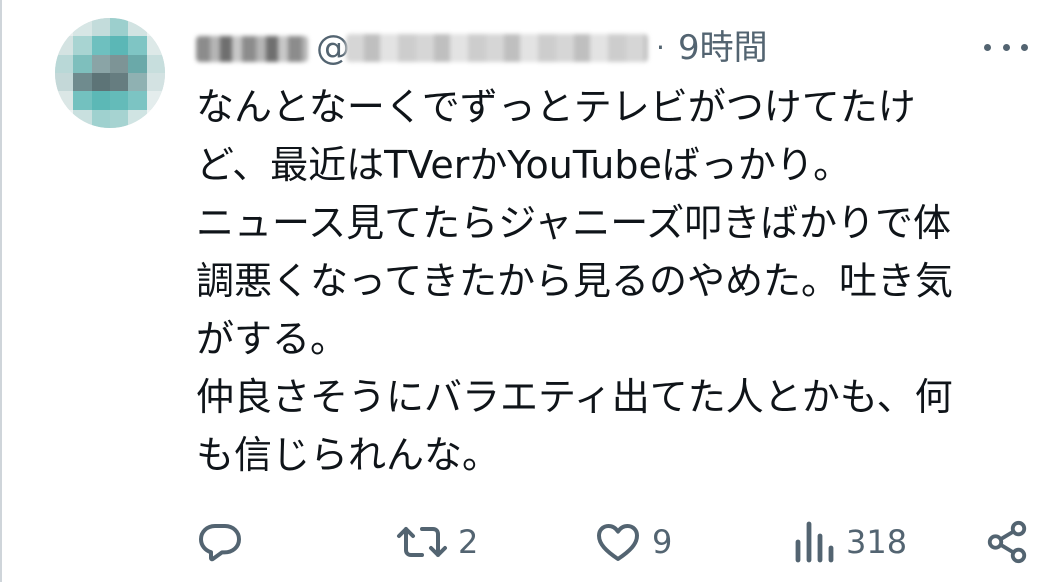 The height and width of the screenshot is (582, 1060). What do you see at coordinates (662, 542) in the screenshot?
I see `like-count: 9` at bounding box center [662, 542].